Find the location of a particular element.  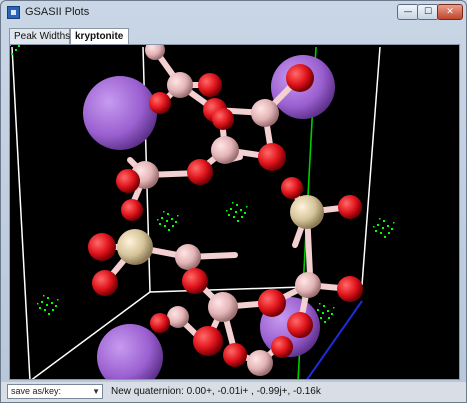

minimize-button: — is located at coordinates (408, 12).